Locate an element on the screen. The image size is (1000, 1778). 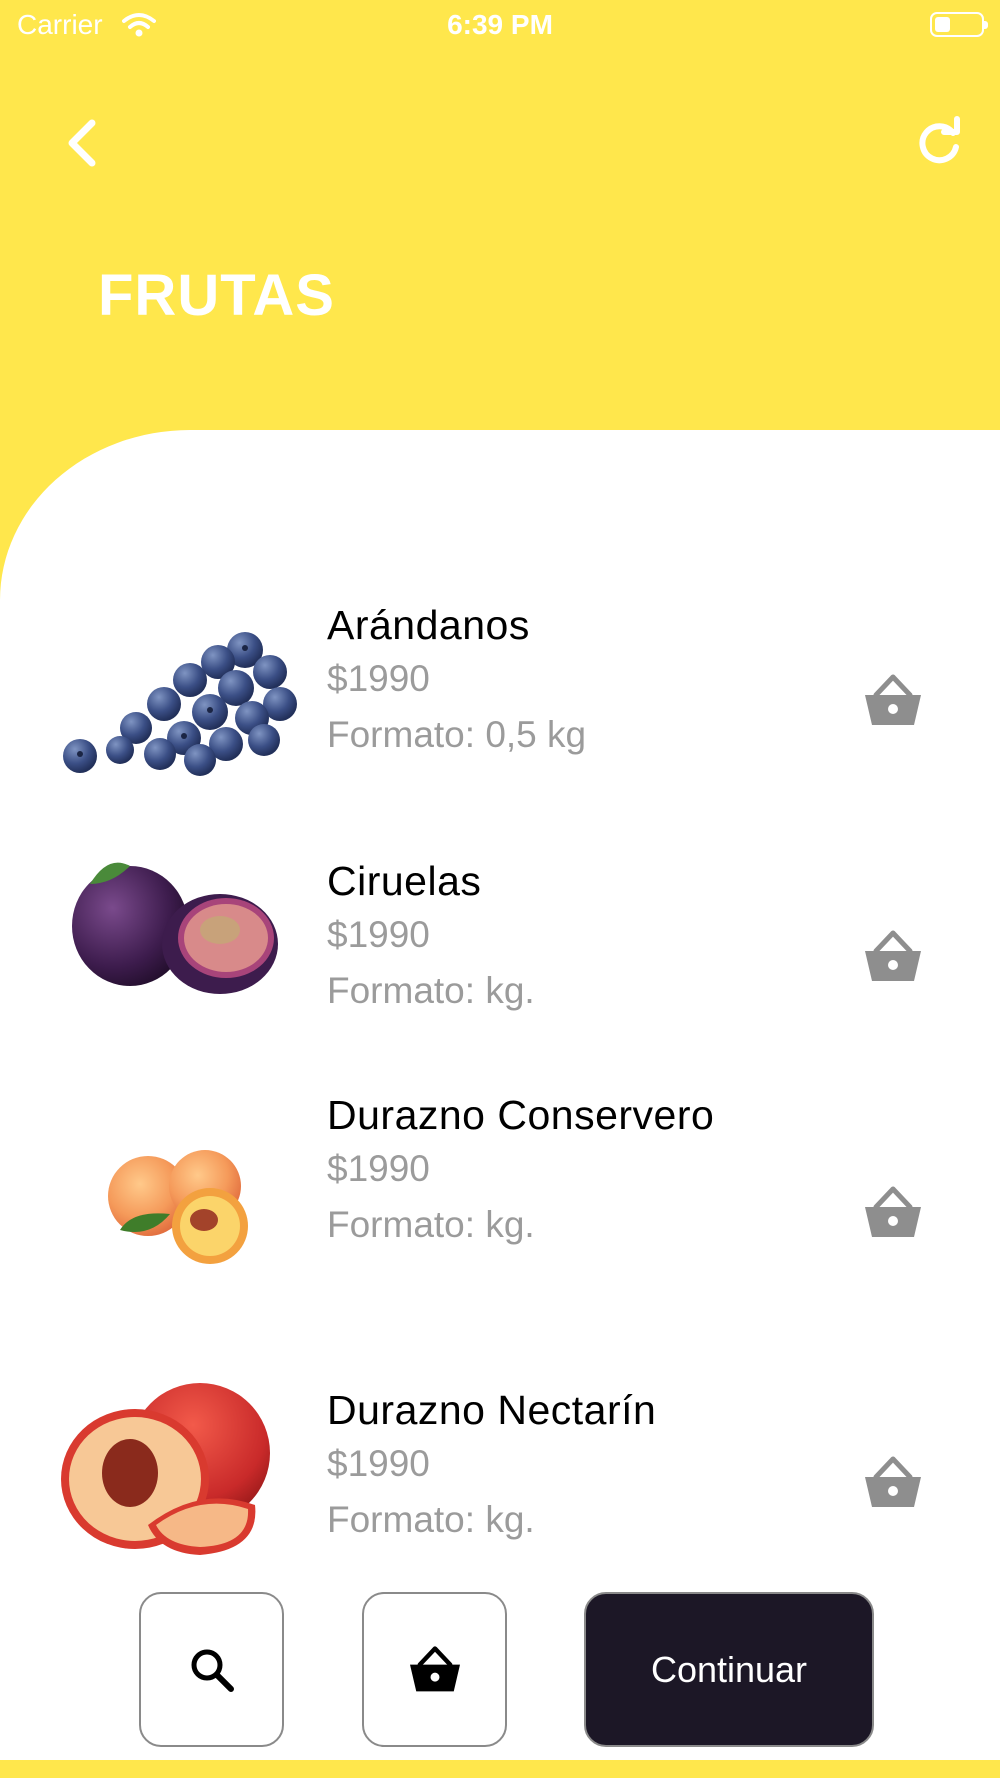
peaches-image is located at coordinates (178, 1207).